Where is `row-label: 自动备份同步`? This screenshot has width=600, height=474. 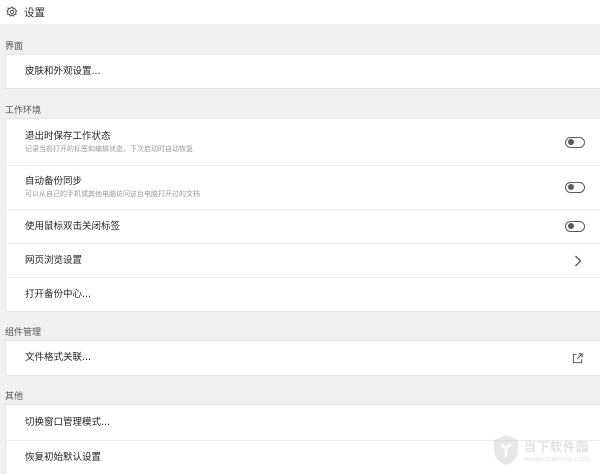
row-label: 自动备份同步 is located at coordinates (54, 181).